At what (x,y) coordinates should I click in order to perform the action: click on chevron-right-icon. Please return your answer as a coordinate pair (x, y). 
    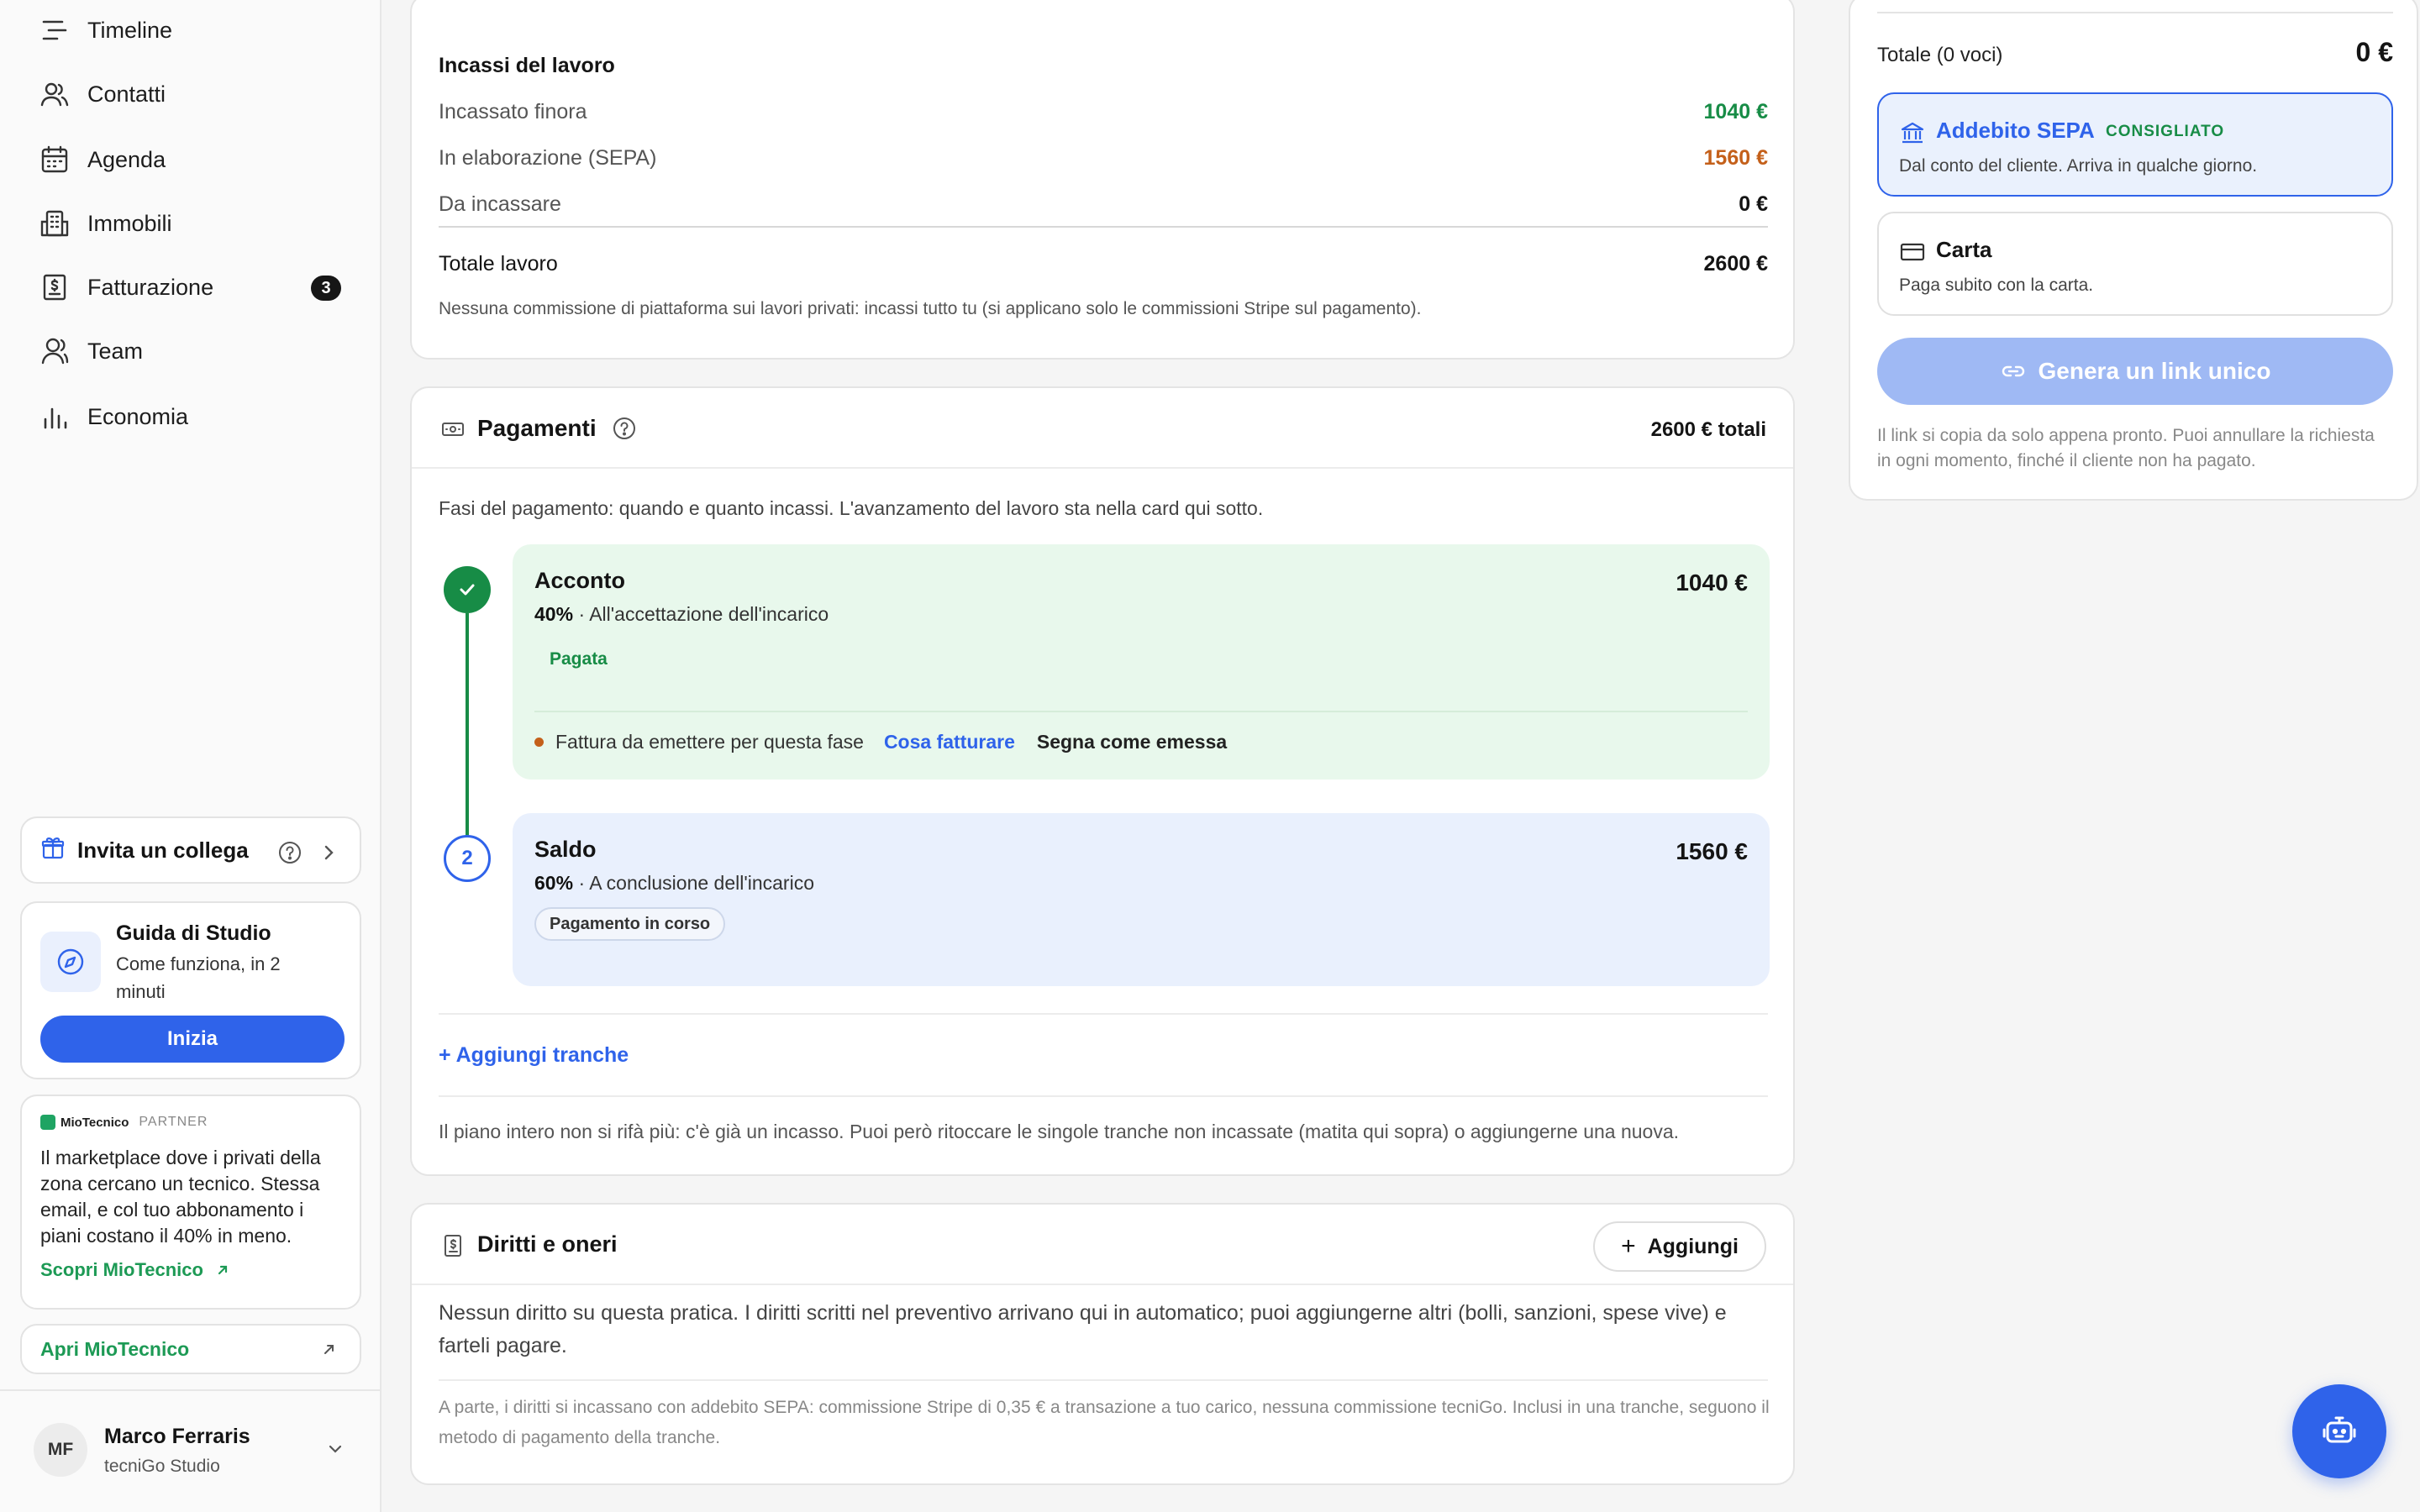
    Looking at the image, I should click on (329, 853).